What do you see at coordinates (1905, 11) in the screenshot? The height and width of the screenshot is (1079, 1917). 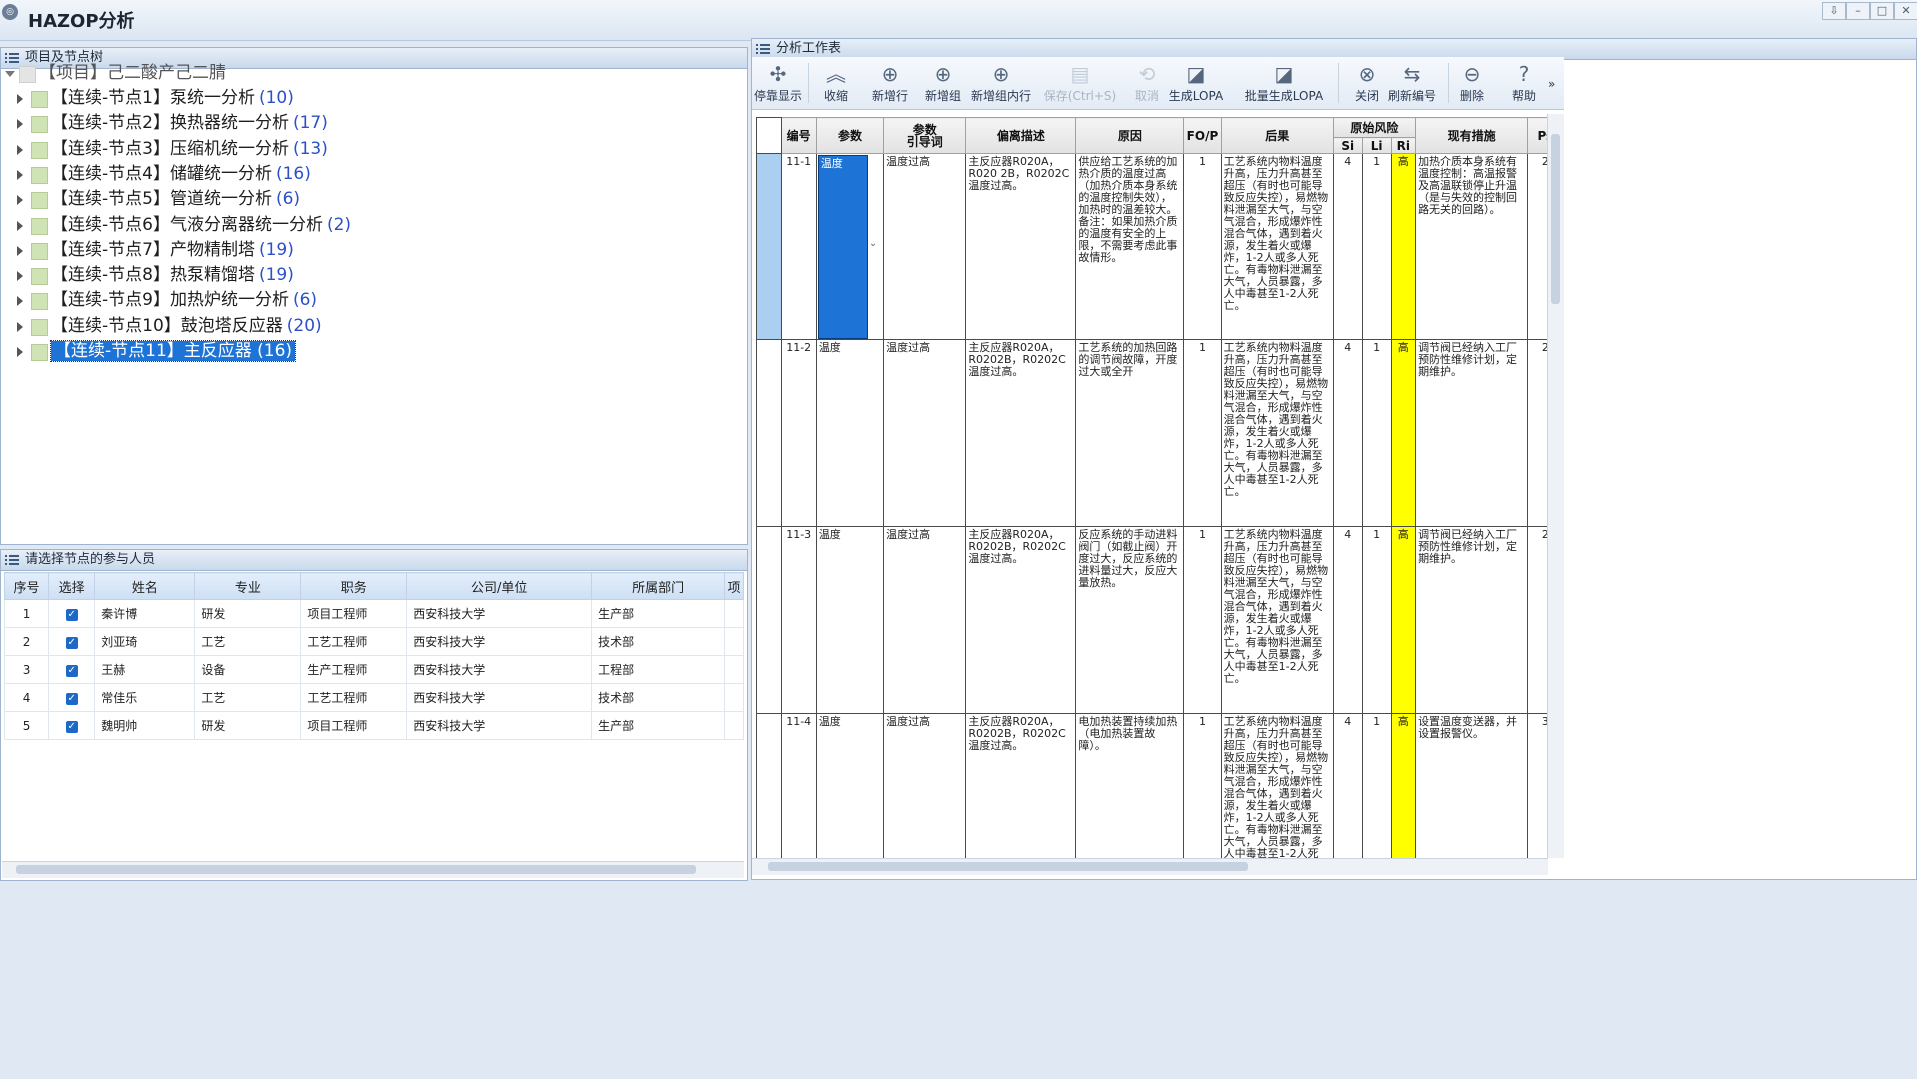 I see `close-icon: ✕` at bounding box center [1905, 11].